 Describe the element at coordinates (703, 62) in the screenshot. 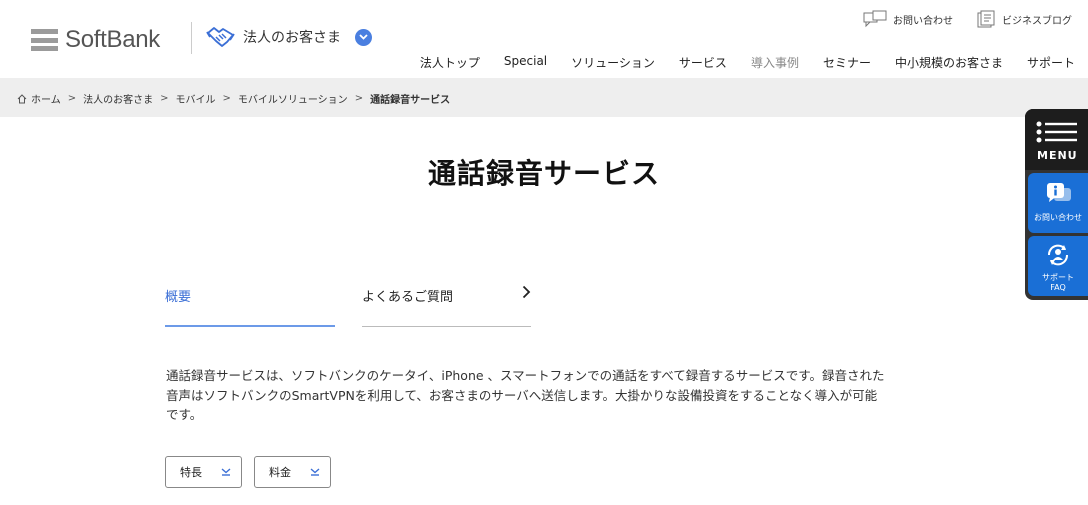

I see `nav-services: サービス` at that location.